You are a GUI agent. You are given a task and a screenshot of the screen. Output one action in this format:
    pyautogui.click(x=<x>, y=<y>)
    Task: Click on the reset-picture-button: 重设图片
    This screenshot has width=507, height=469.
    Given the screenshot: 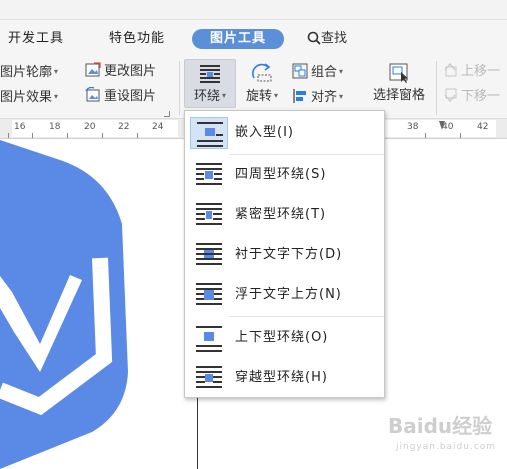 What is the action you would take?
    pyautogui.click(x=120, y=97)
    